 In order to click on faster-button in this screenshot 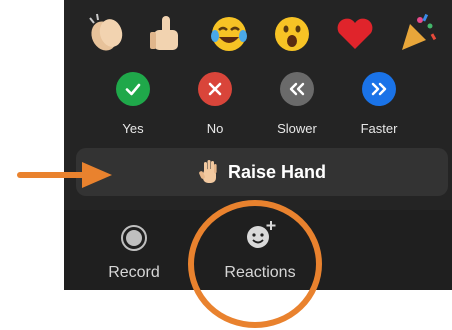, I will do `click(379, 89)`.